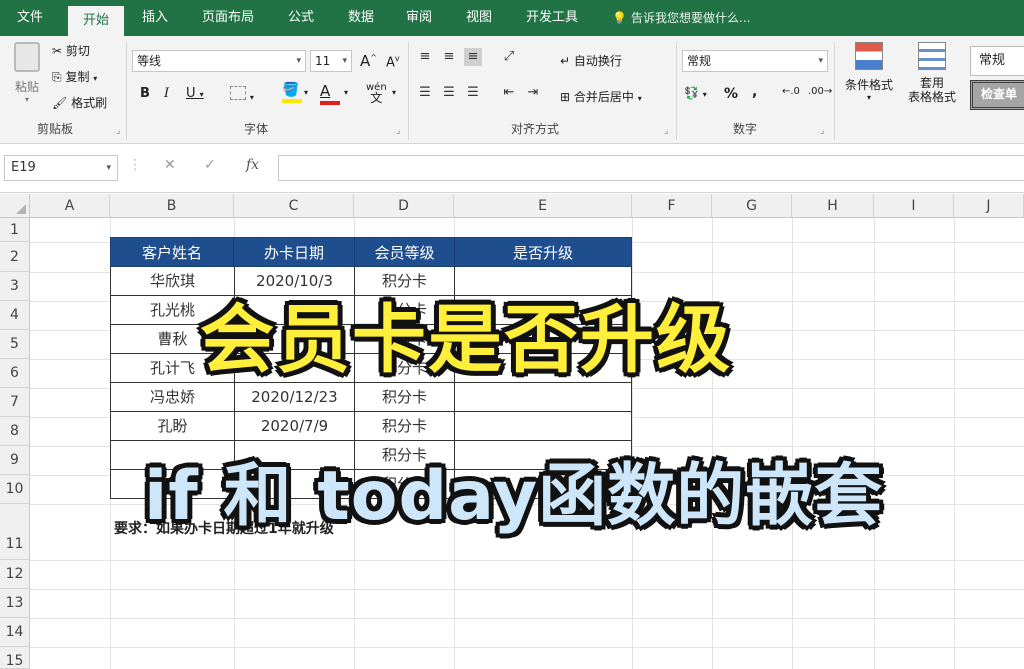 The image size is (1024, 669). I want to click on font-size-select: 11 ▾, so click(331, 61).